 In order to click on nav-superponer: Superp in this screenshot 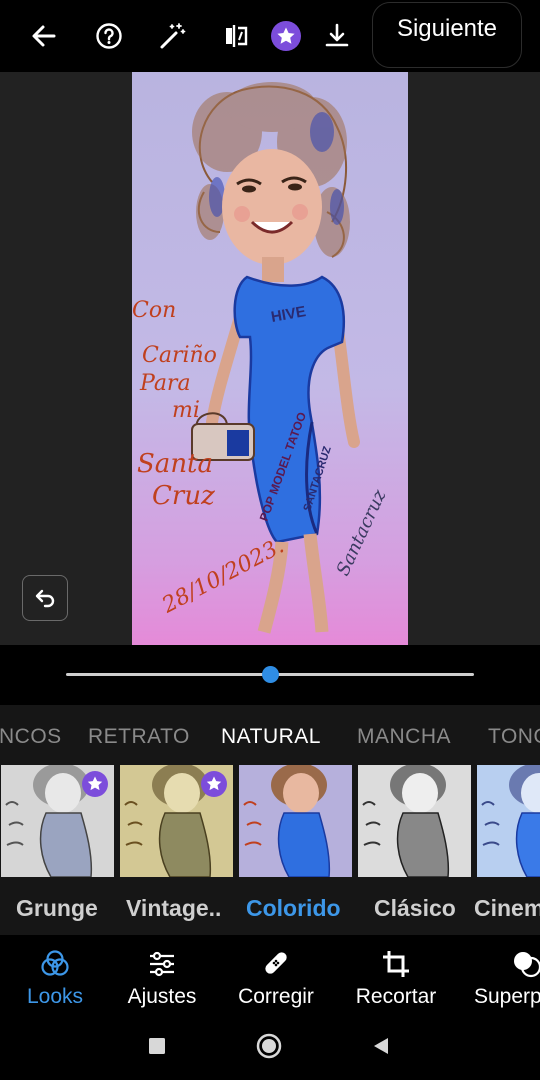, I will do `click(507, 973)`.